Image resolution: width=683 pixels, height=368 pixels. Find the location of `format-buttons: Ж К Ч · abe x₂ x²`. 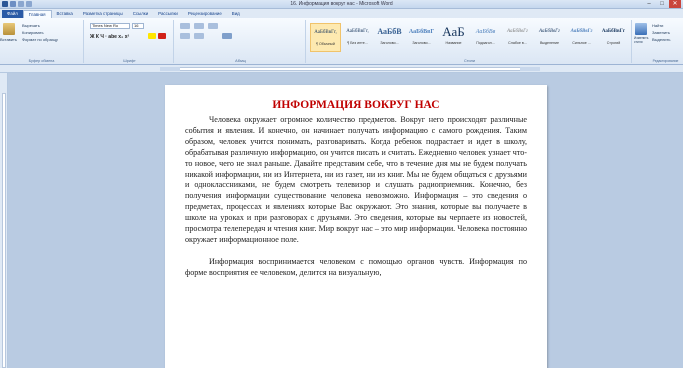

format-buttons: Ж К Ч · abe x₂ x² is located at coordinates (109, 37).